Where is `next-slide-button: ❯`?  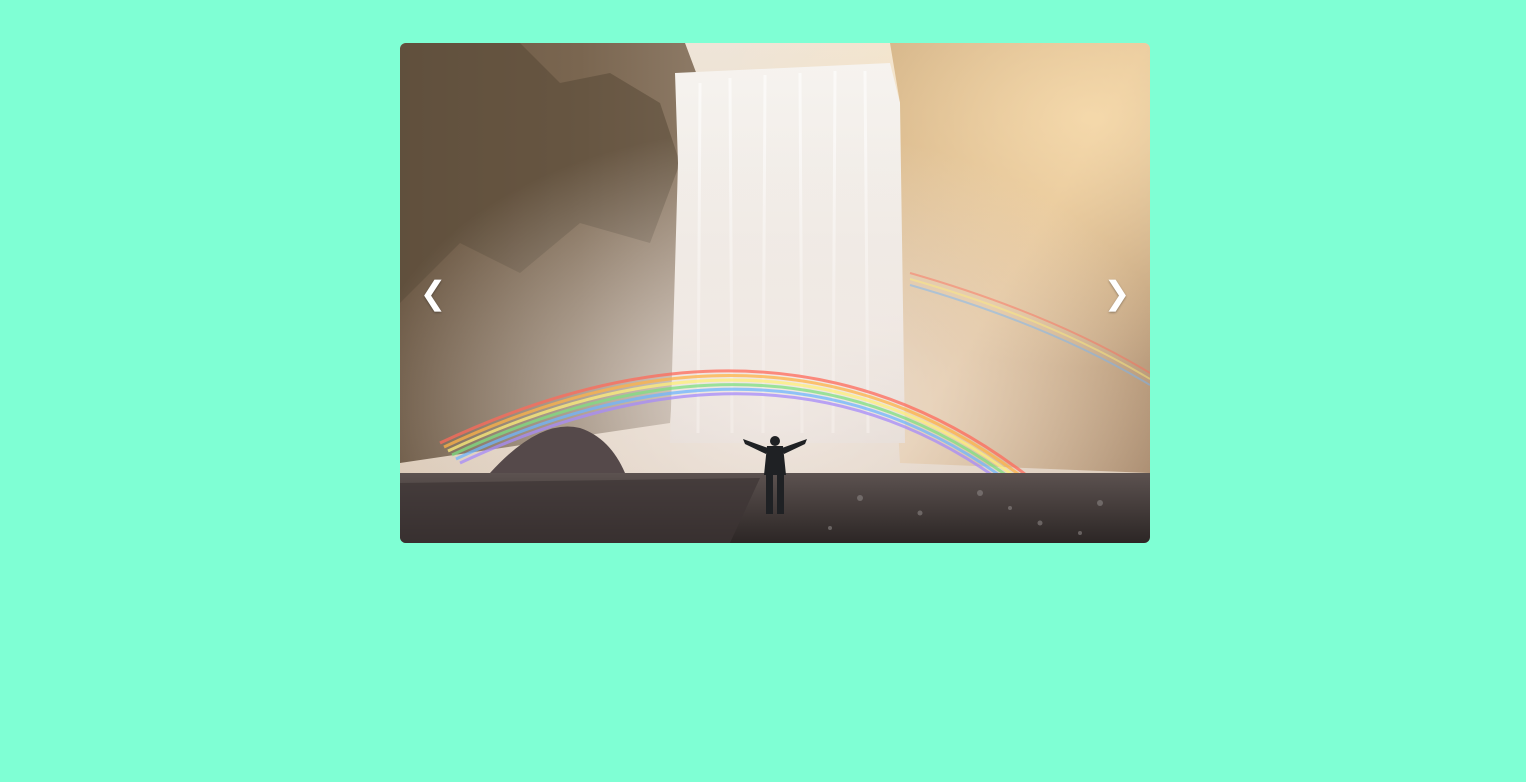 next-slide-button: ❯ is located at coordinates (1117, 293).